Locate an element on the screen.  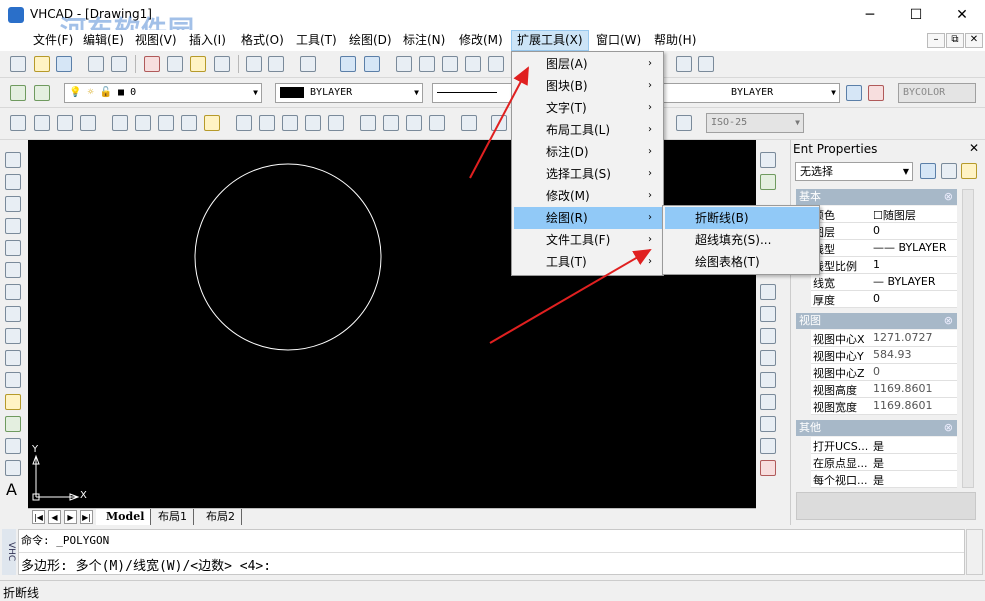
circle-icon is located at coordinates (13, 314).